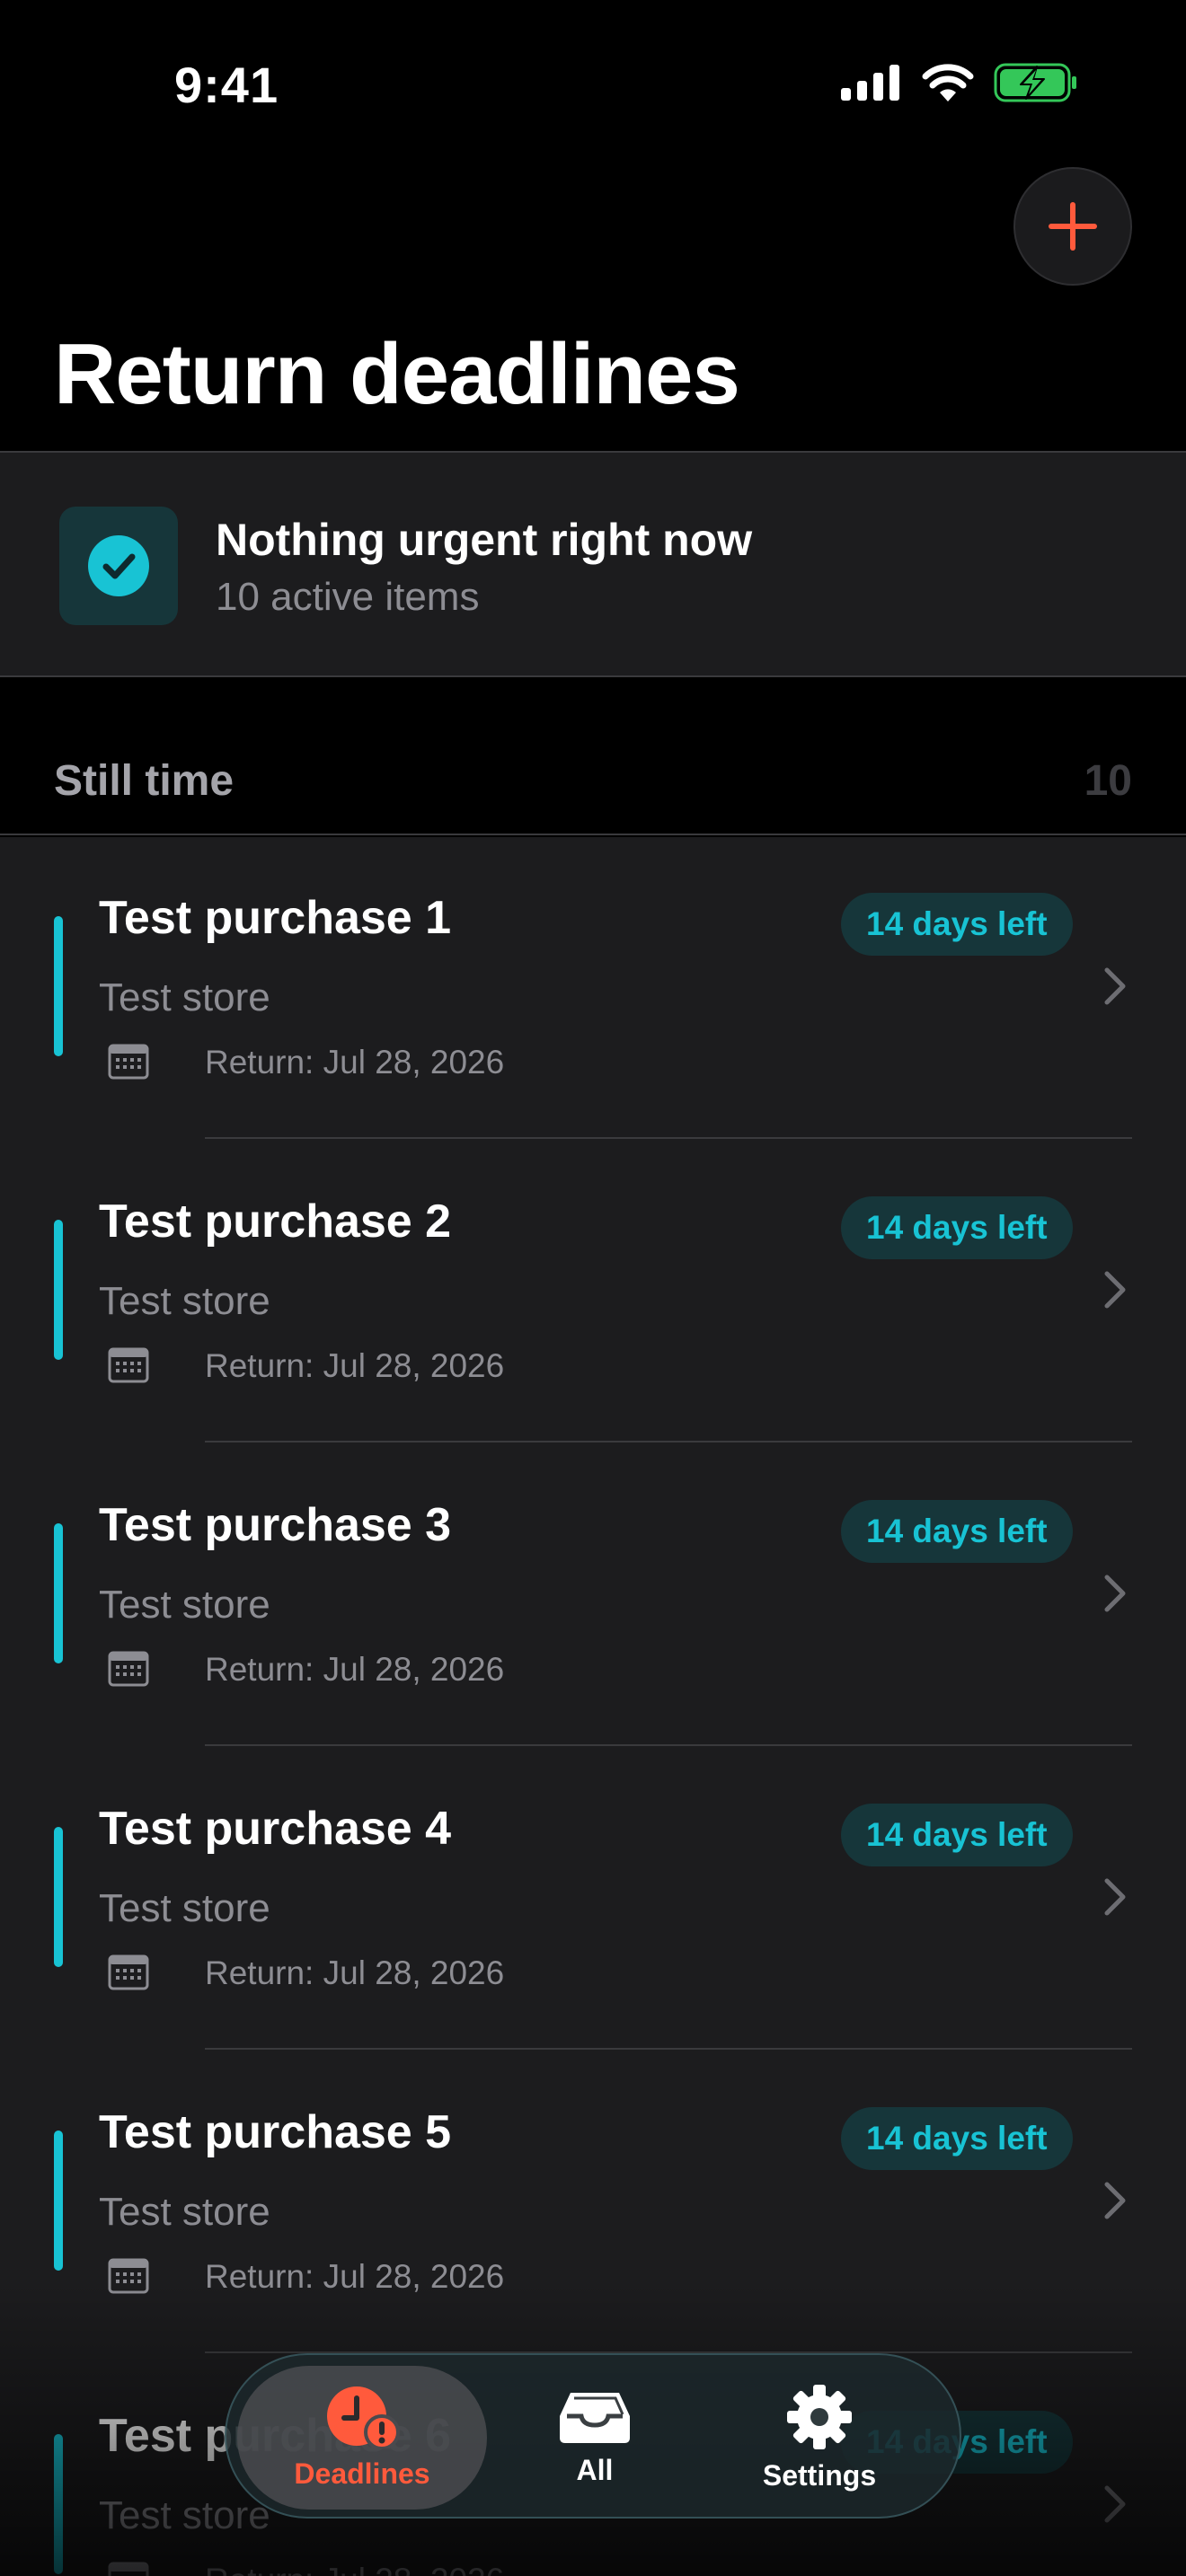 Image resolution: width=1186 pixels, height=2576 pixels. Describe the element at coordinates (363, 2417) in the screenshot. I see `clock-alert-icon` at that location.